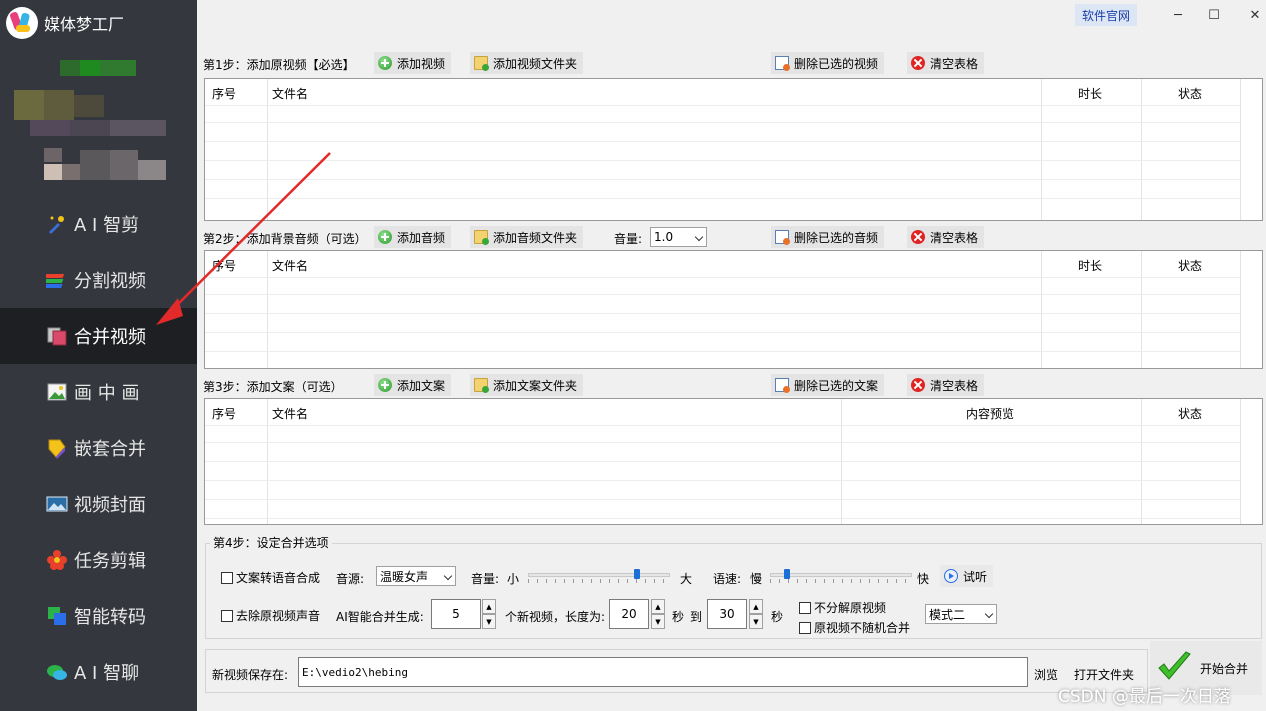 The height and width of the screenshot is (711, 1266). What do you see at coordinates (413, 385) in the screenshot?
I see `add-script-button: 添加文案` at bounding box center [413, 385].